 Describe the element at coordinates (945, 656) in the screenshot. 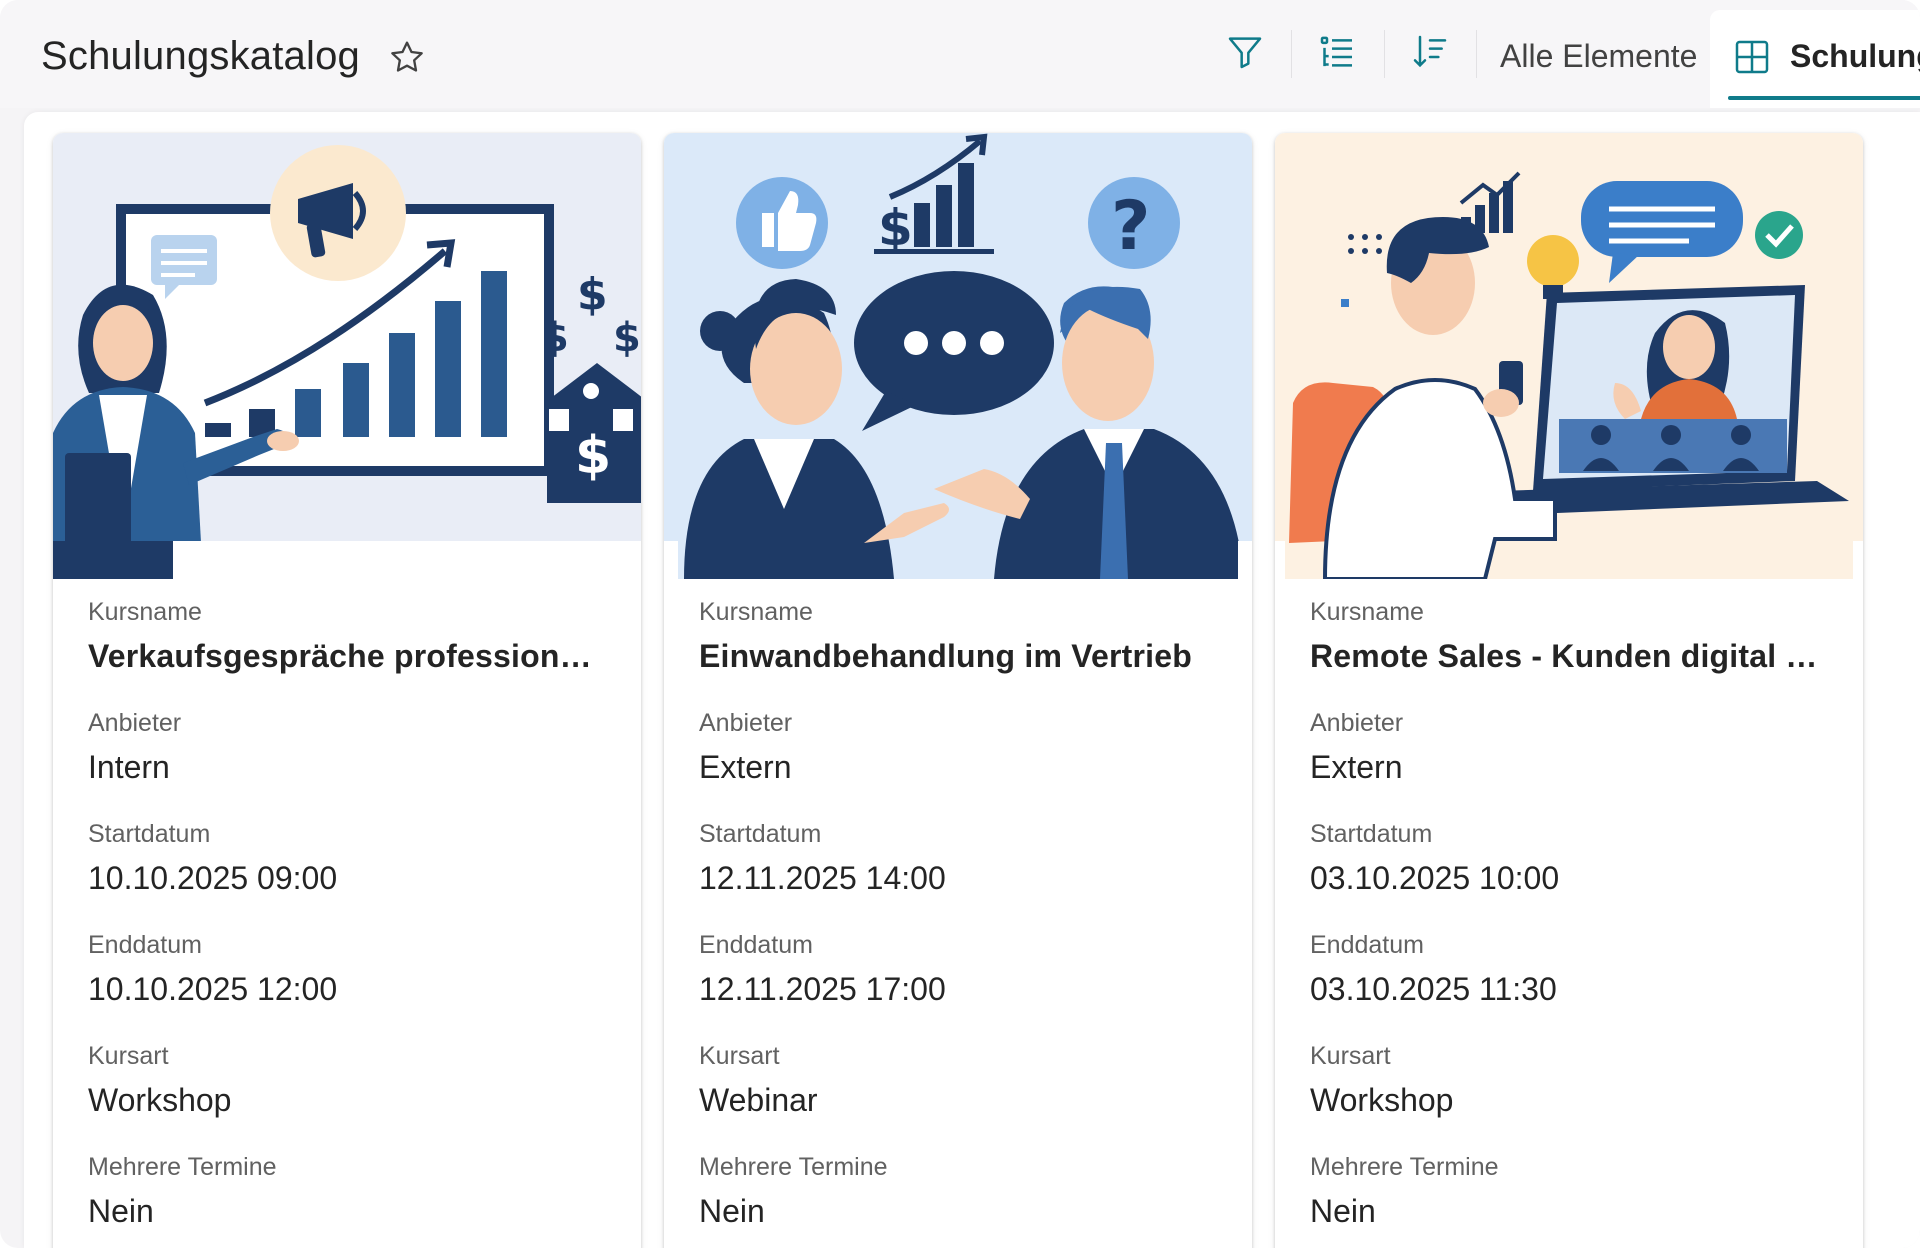

I see `course-name: Einwandbehandlung im Vertrieb` at that location.